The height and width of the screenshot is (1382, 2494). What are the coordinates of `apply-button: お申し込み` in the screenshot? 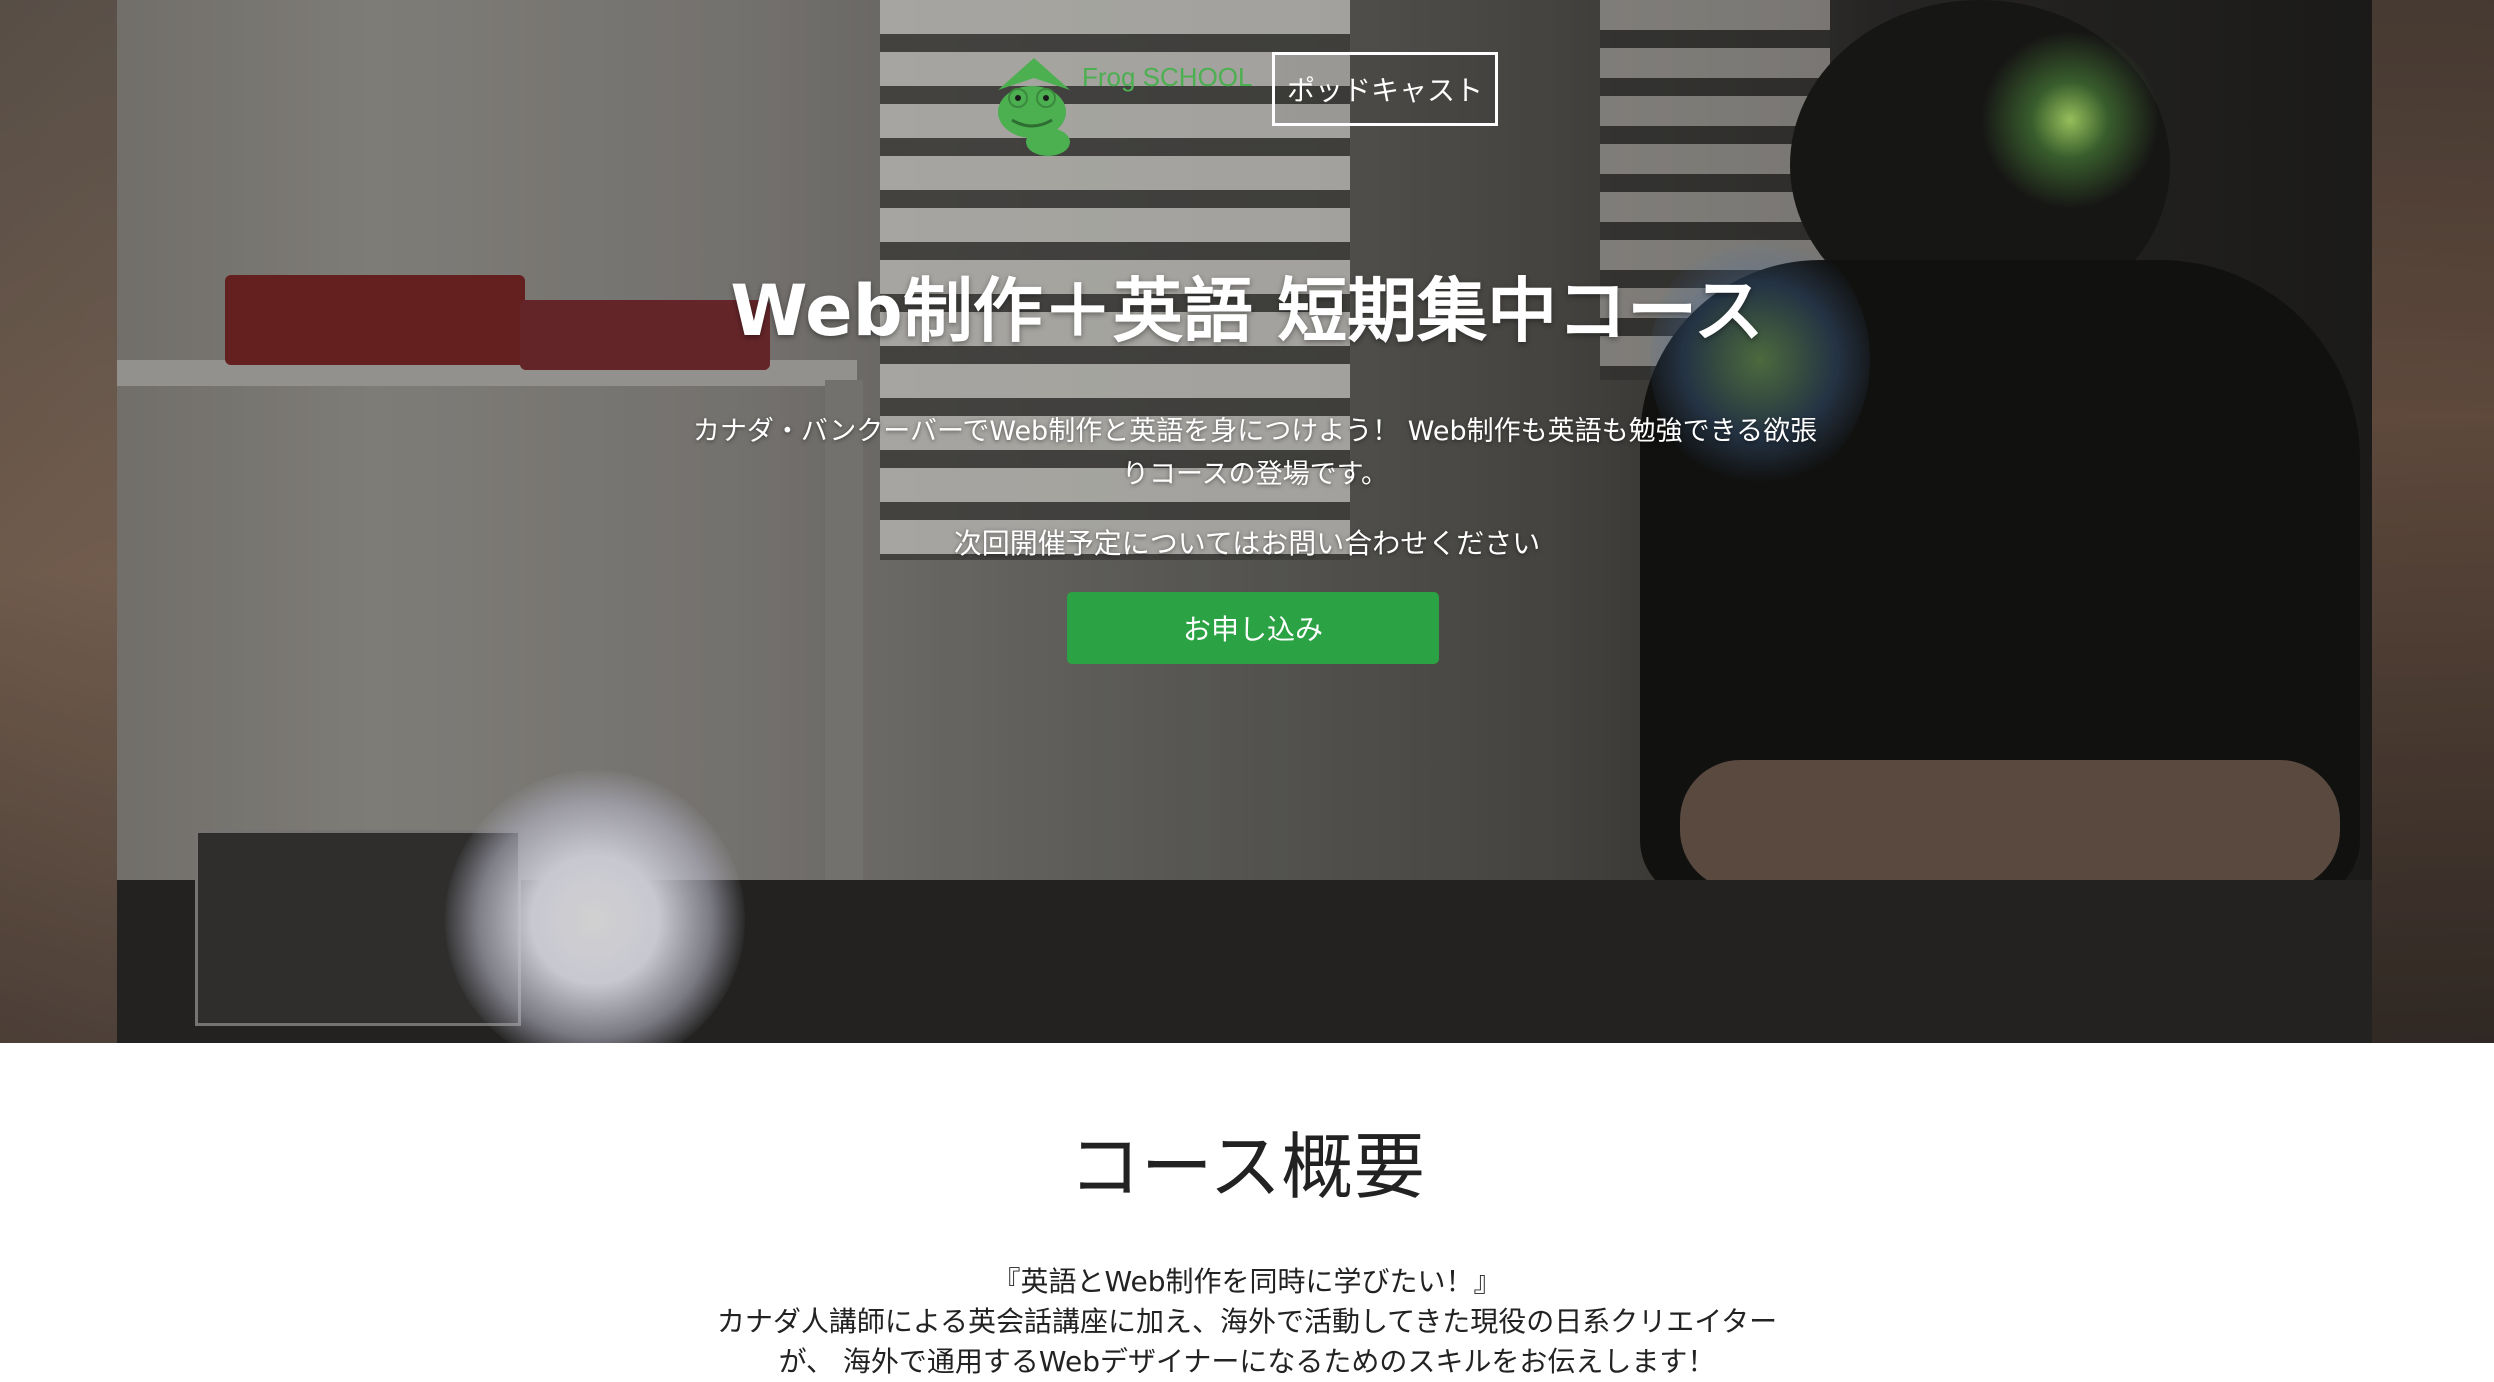 It's located at (1253, 628).